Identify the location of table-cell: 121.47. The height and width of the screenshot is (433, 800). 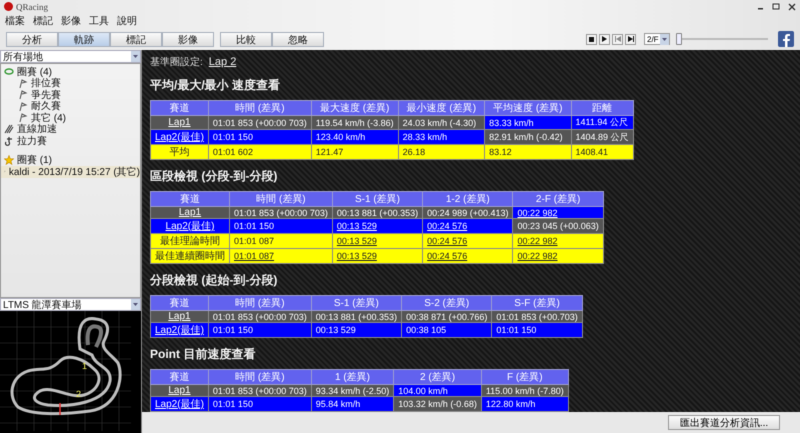
(354, 152).